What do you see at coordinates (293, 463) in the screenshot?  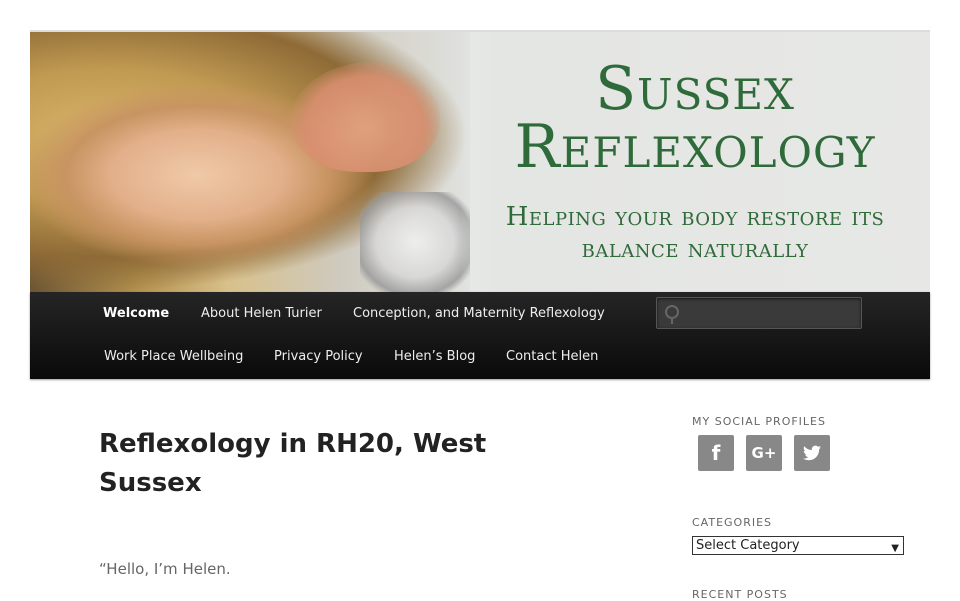 I see `page-title: Reflexology in RH20, West Sussex` at bounding box center [293, 463].